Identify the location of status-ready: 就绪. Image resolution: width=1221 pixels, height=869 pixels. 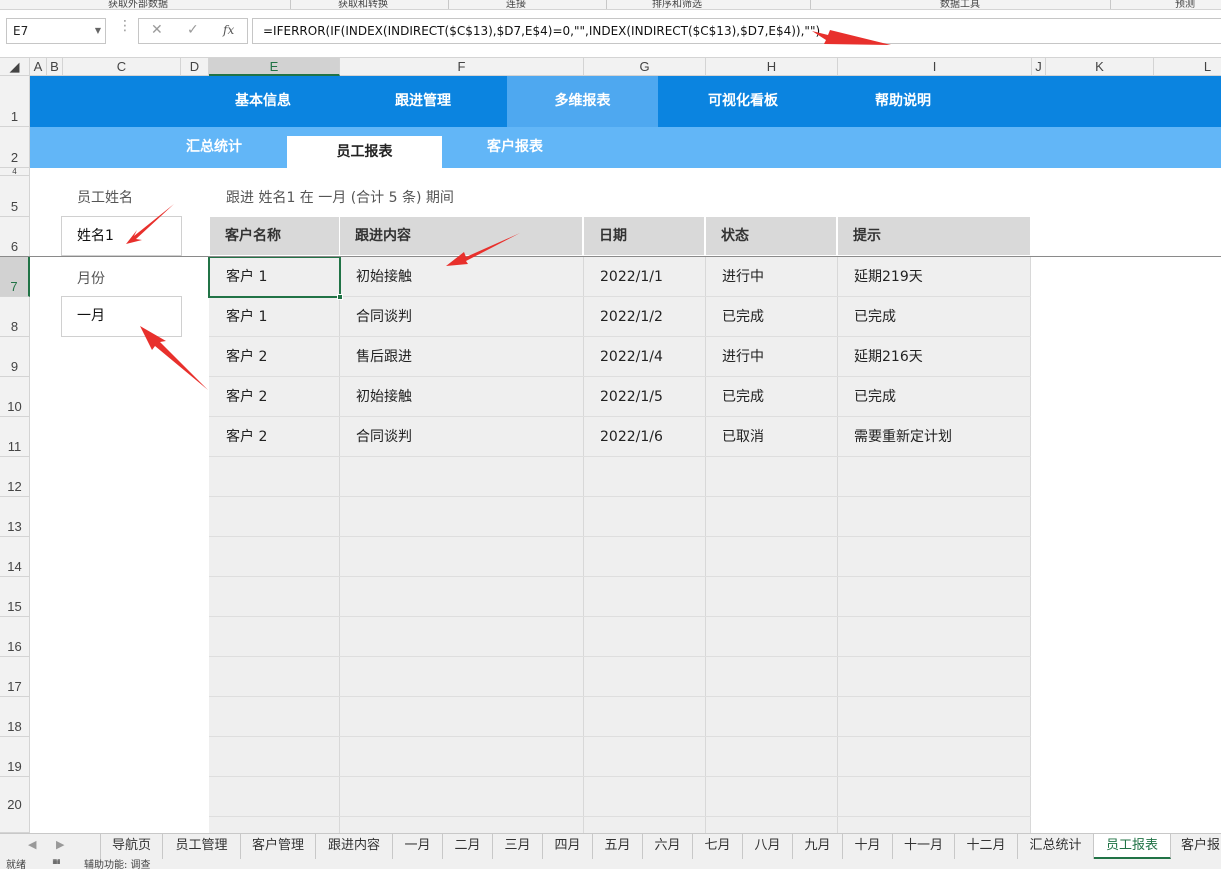
(16, 864).